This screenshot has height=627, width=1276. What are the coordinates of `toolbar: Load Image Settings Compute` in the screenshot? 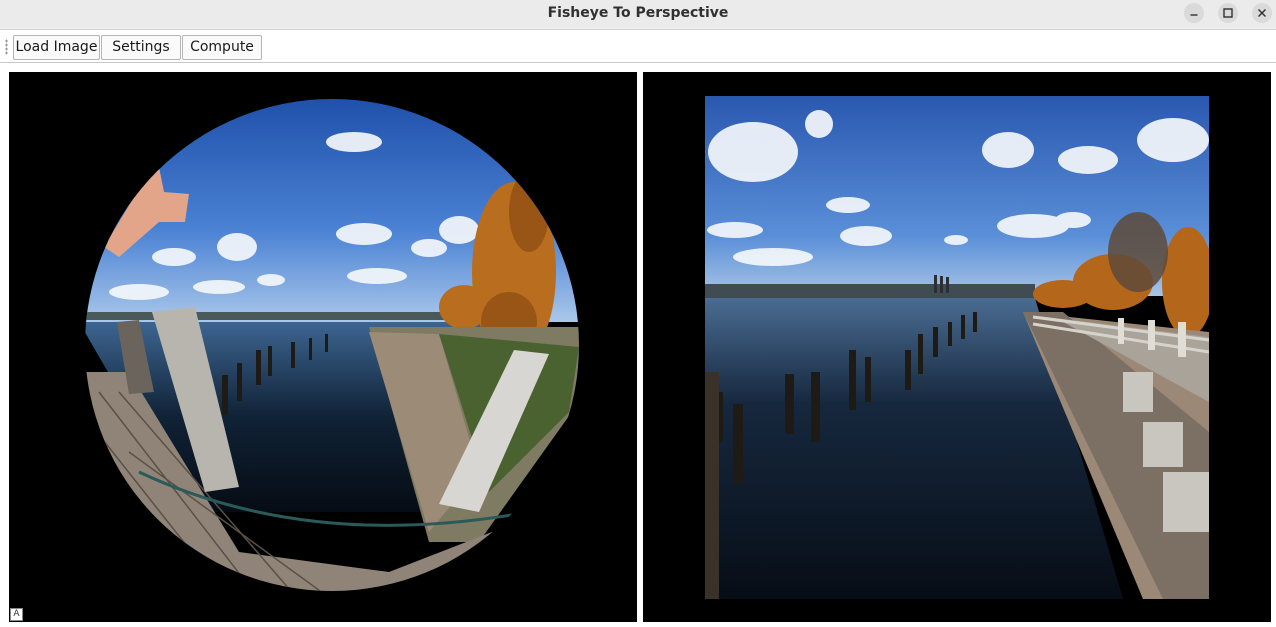 It's located at (638, 47).